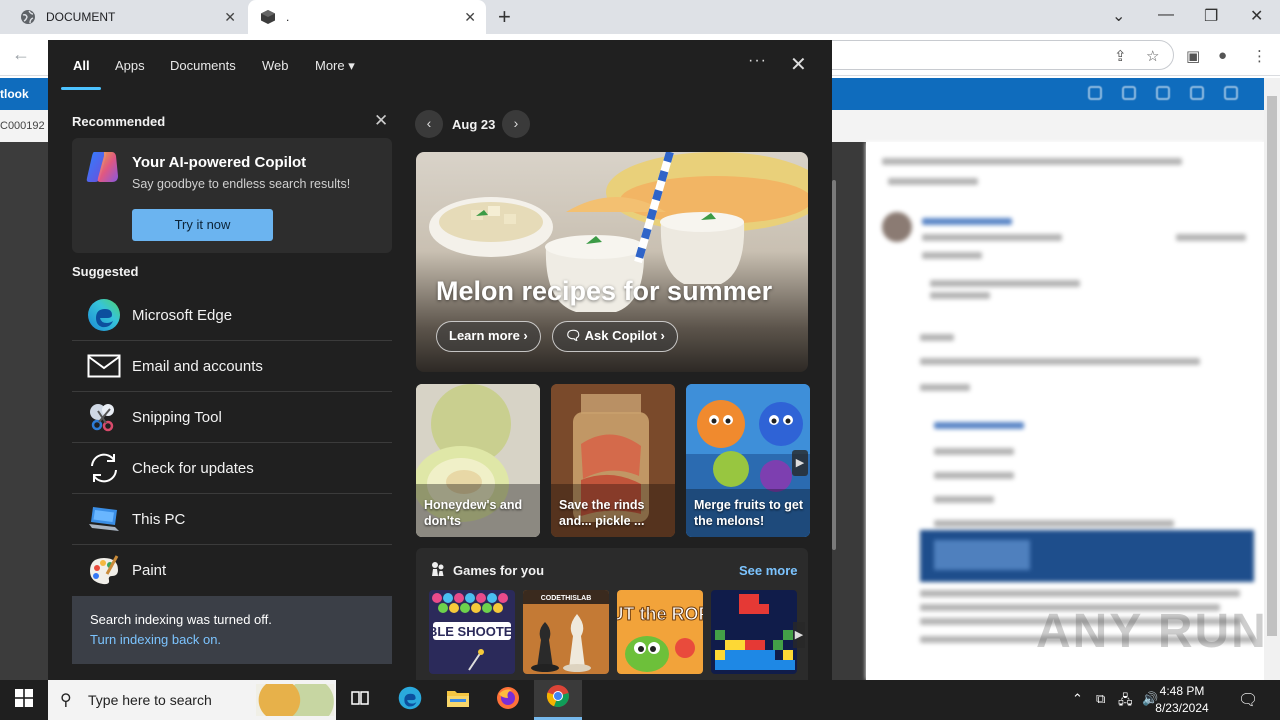 This screenshot has height=720, width=1280. I want to click on new-tab-button: +, so click(504, 17).